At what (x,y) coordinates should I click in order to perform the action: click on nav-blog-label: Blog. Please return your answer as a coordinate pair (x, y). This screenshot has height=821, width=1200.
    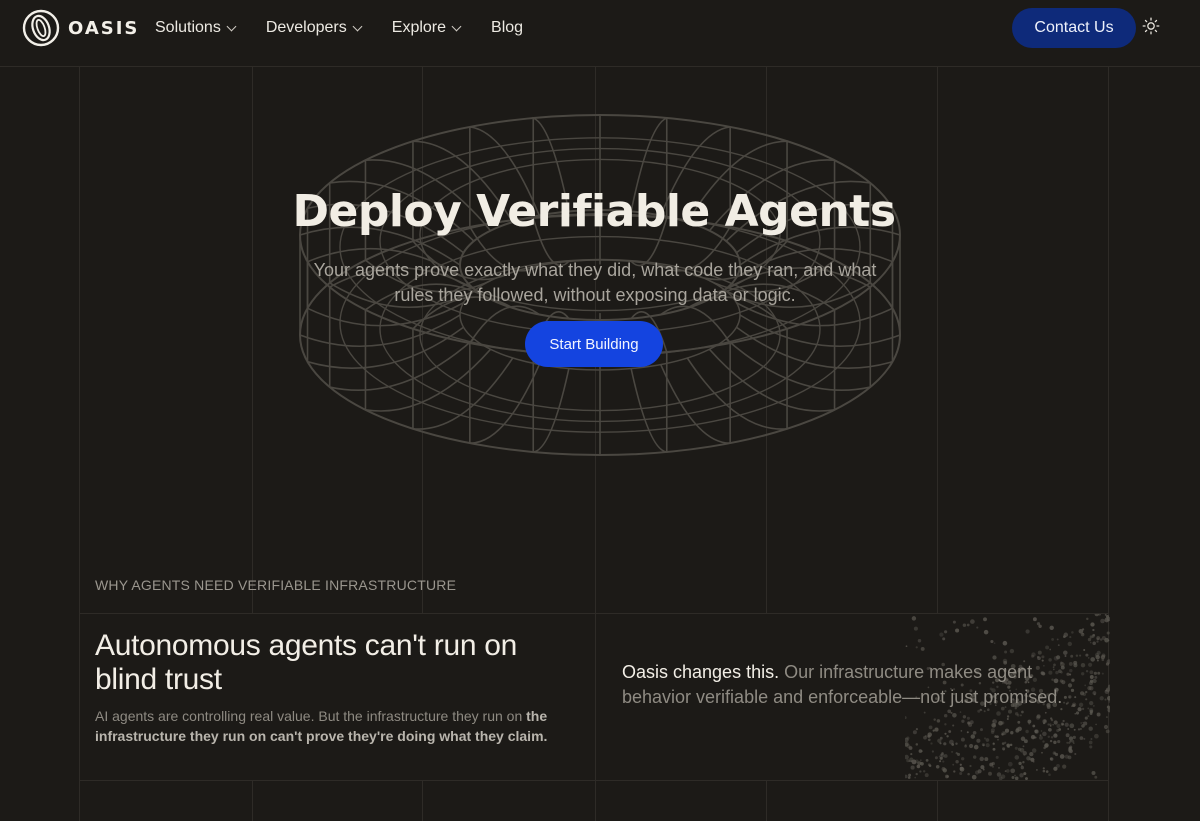
    Looking at the image, I should click on (507, 27).